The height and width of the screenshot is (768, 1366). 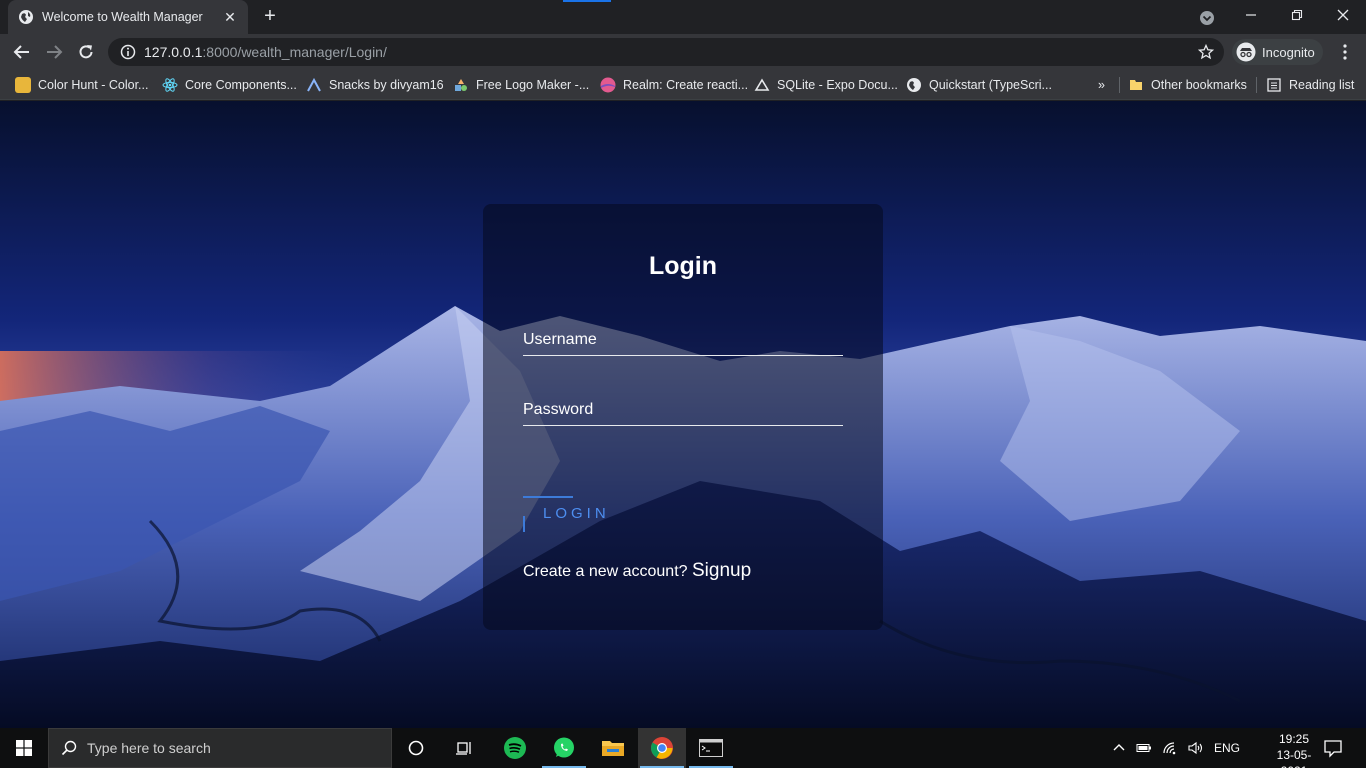 I want to click on close-tab-icon: ✕, so click(x=230, y=17).